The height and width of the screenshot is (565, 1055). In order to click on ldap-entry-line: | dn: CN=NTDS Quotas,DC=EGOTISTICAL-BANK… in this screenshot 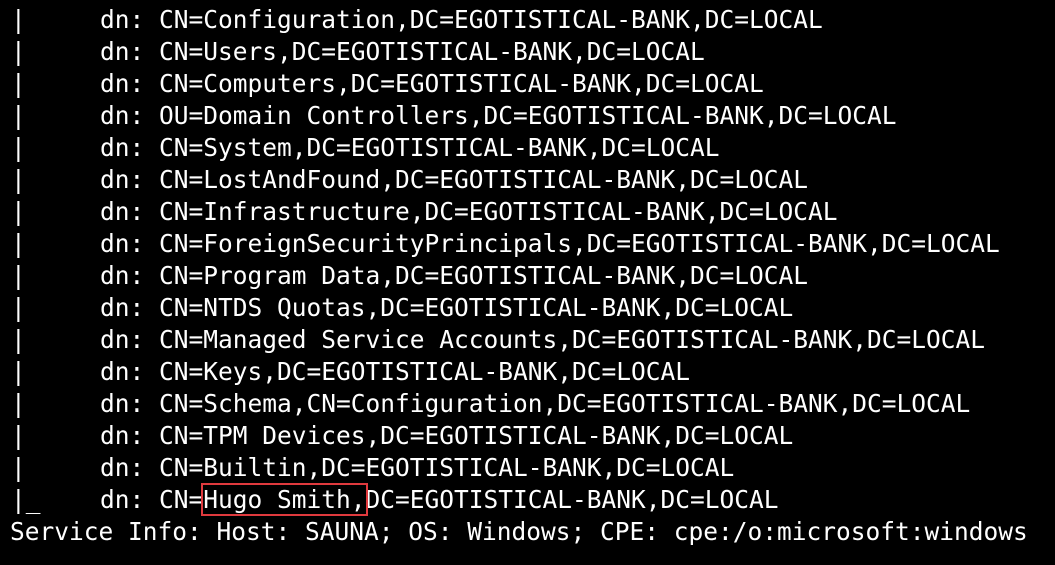, I will do `click(527, 308)`.